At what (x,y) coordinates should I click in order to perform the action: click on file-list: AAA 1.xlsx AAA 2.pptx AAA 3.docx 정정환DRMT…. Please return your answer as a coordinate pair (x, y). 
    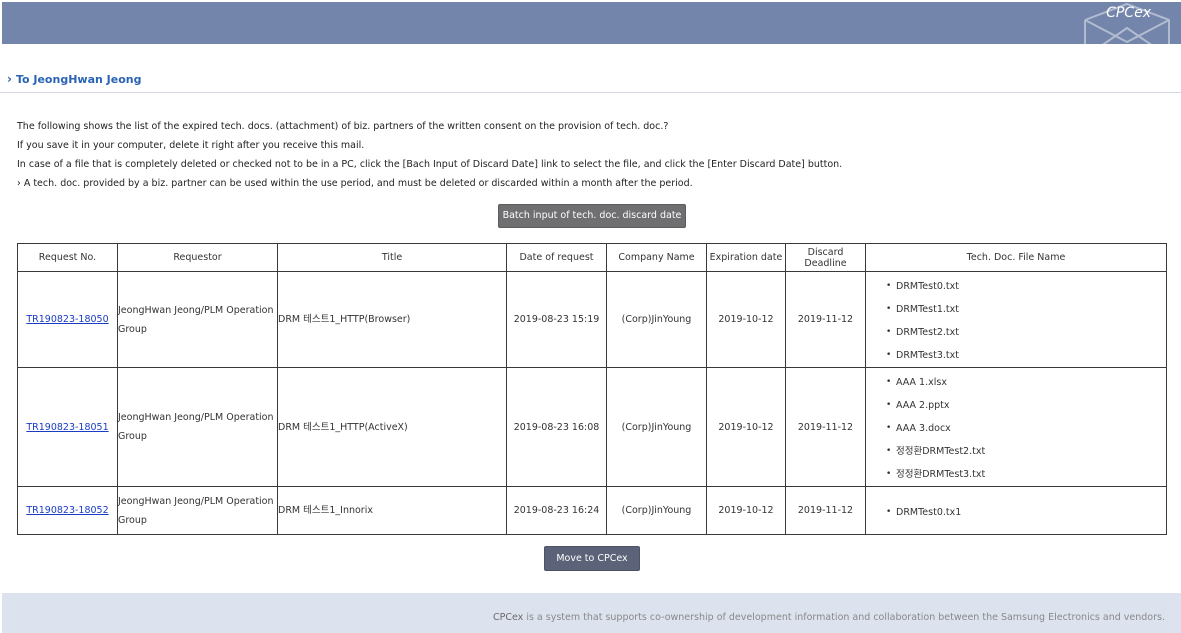
    Looking at the image, I should click on (1016, 427).